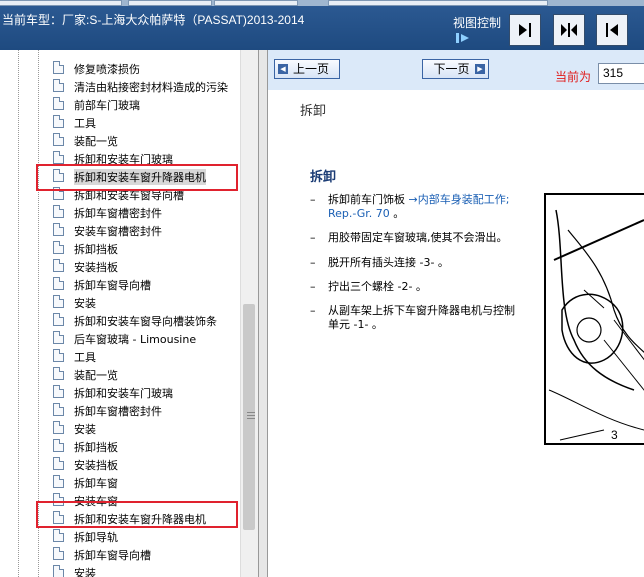  I want to click on step-text: 拆卸前车门饰板, so click(366, 199).